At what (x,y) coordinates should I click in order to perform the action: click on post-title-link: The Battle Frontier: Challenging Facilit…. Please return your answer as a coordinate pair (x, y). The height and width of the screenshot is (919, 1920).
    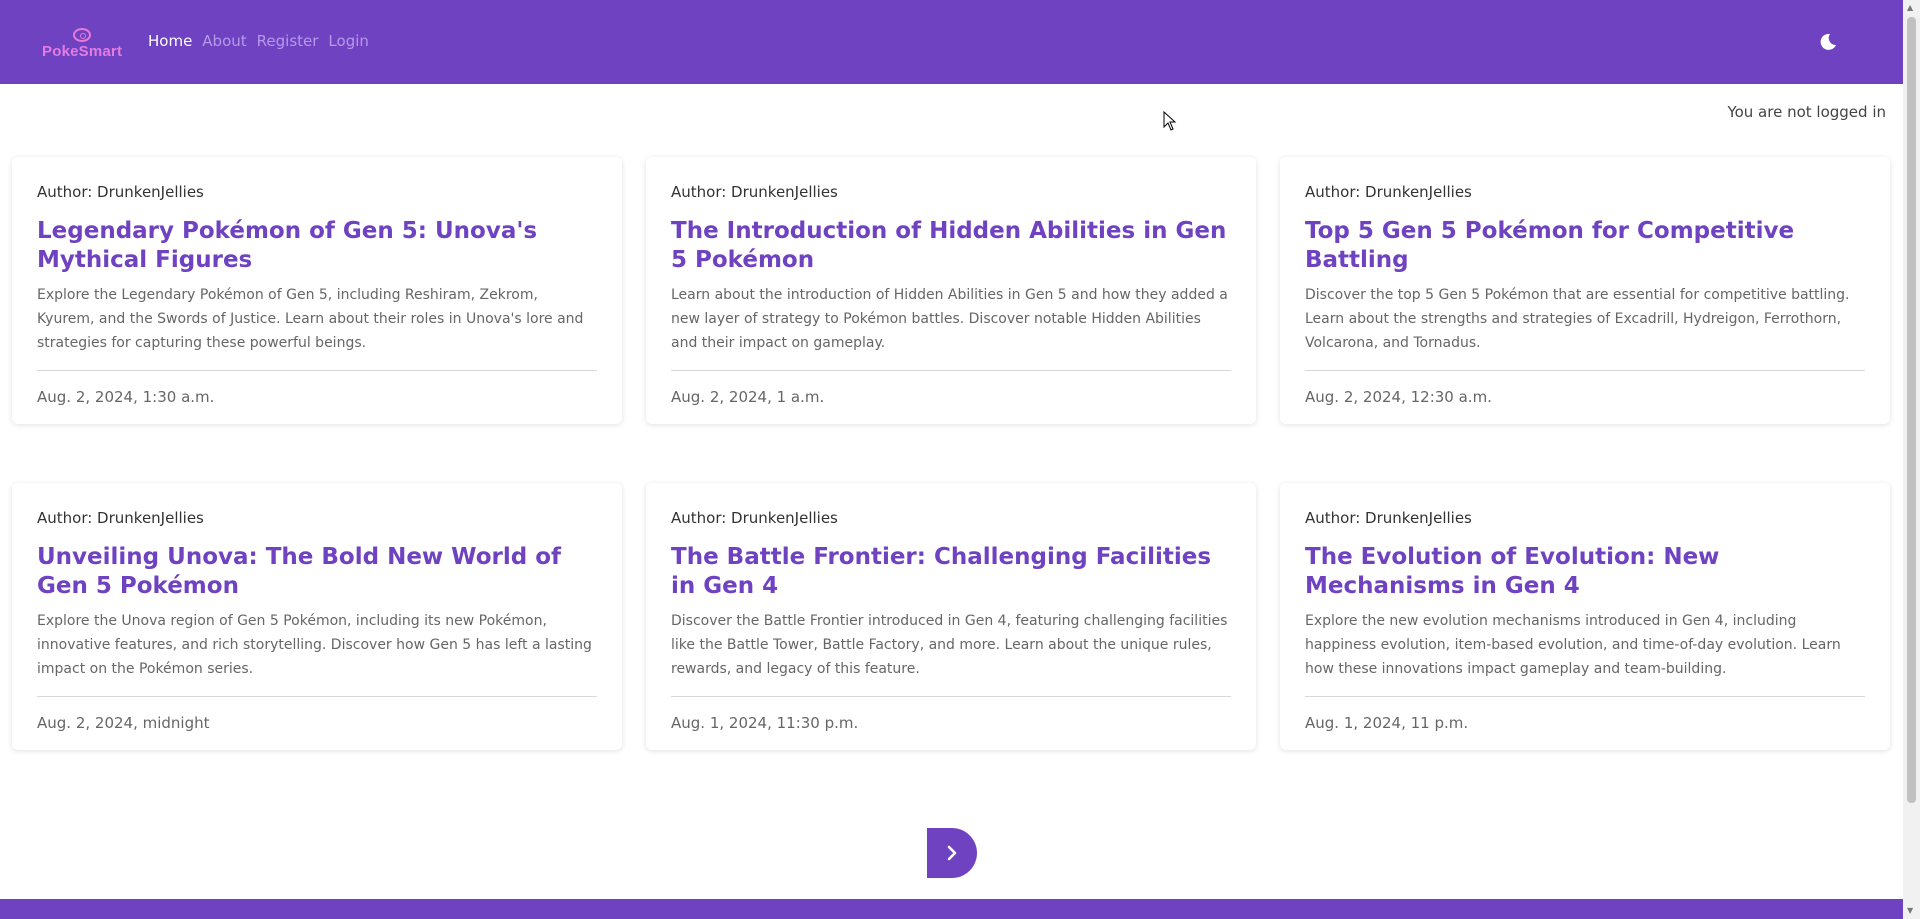
    Looking at the image, I should click on (951, 572).